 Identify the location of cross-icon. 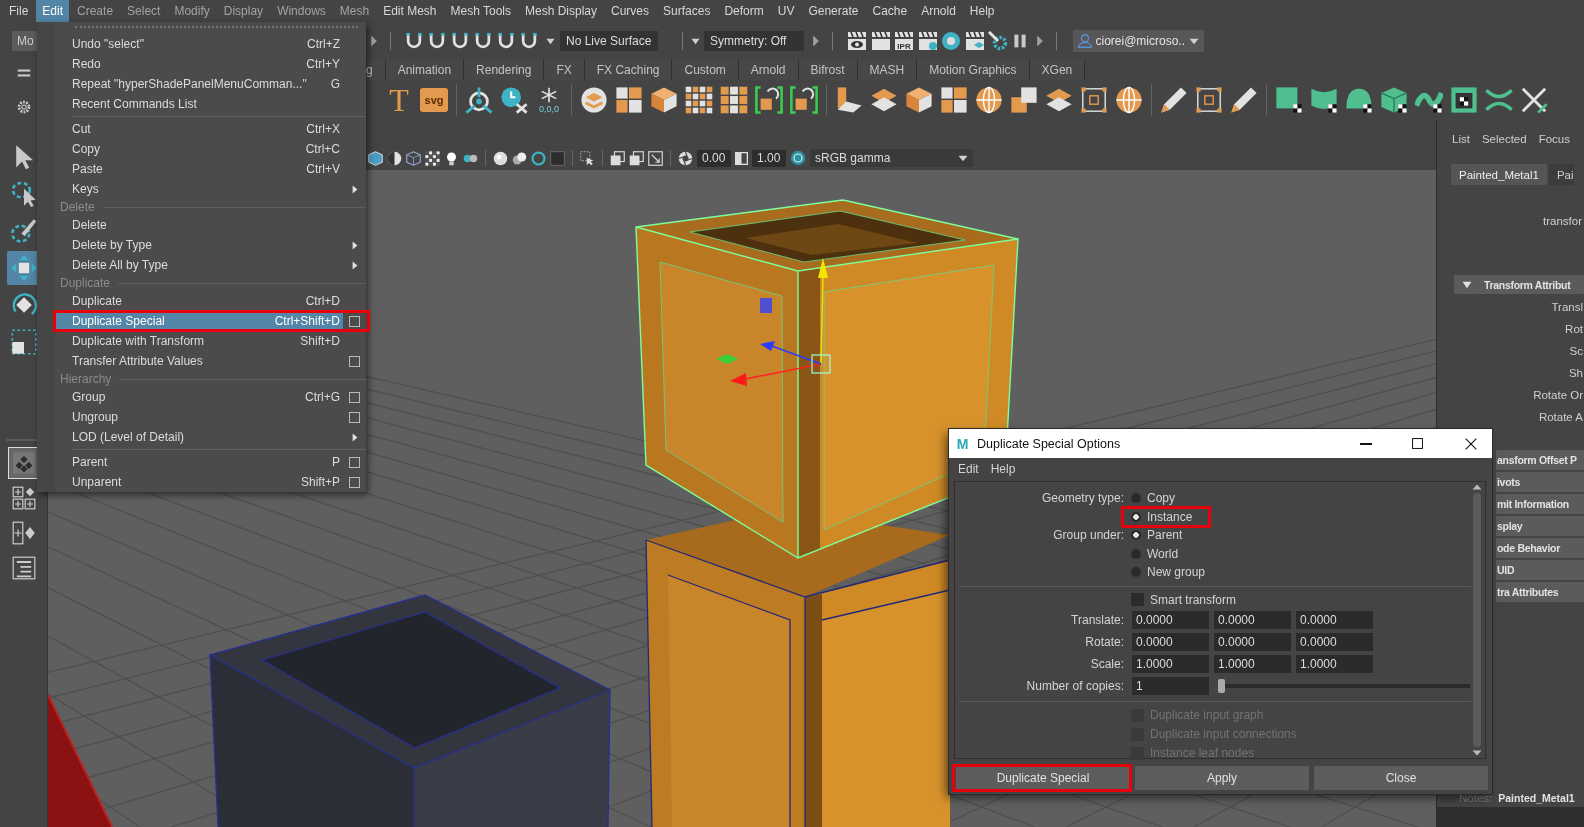
(1534, 100).